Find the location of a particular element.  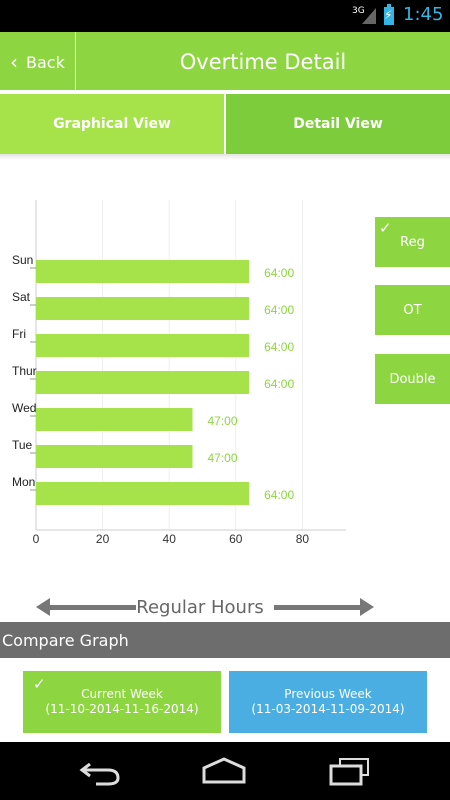

home-icon is located at coordinates (224, 771).